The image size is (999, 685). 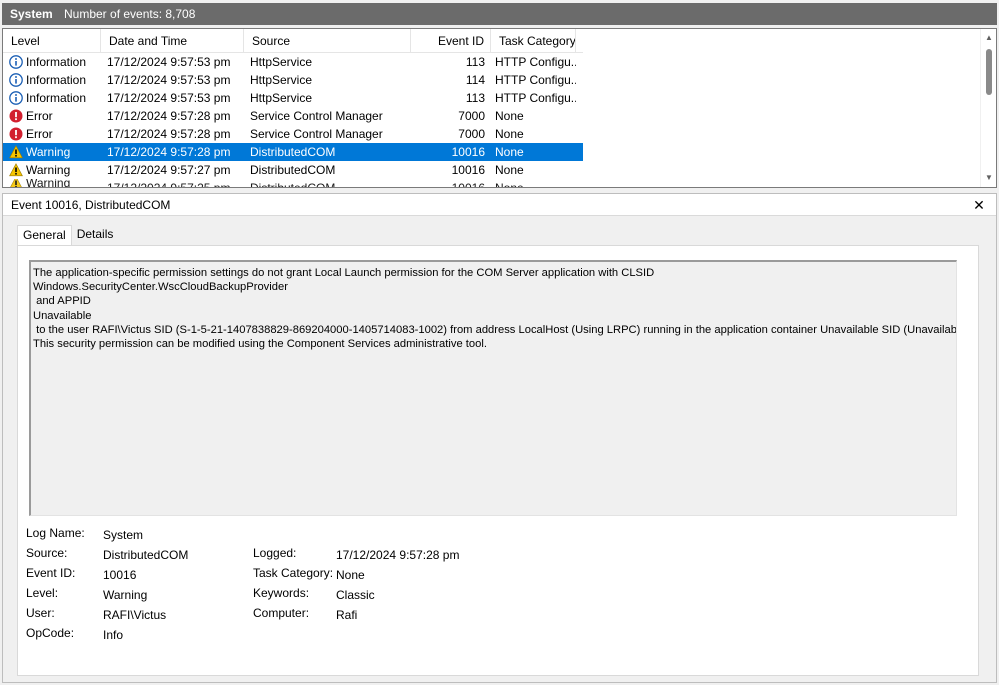 I want to click on close-icon: ✕, so click(x=979, y=205).